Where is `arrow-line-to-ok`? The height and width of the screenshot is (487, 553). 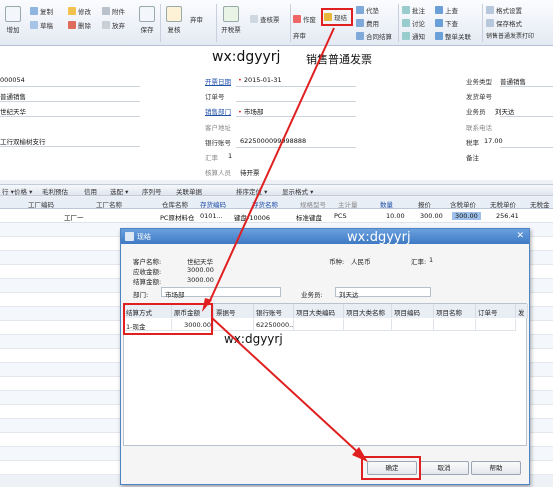 arrow-line-to-ok is located at coordinates (287, 387).